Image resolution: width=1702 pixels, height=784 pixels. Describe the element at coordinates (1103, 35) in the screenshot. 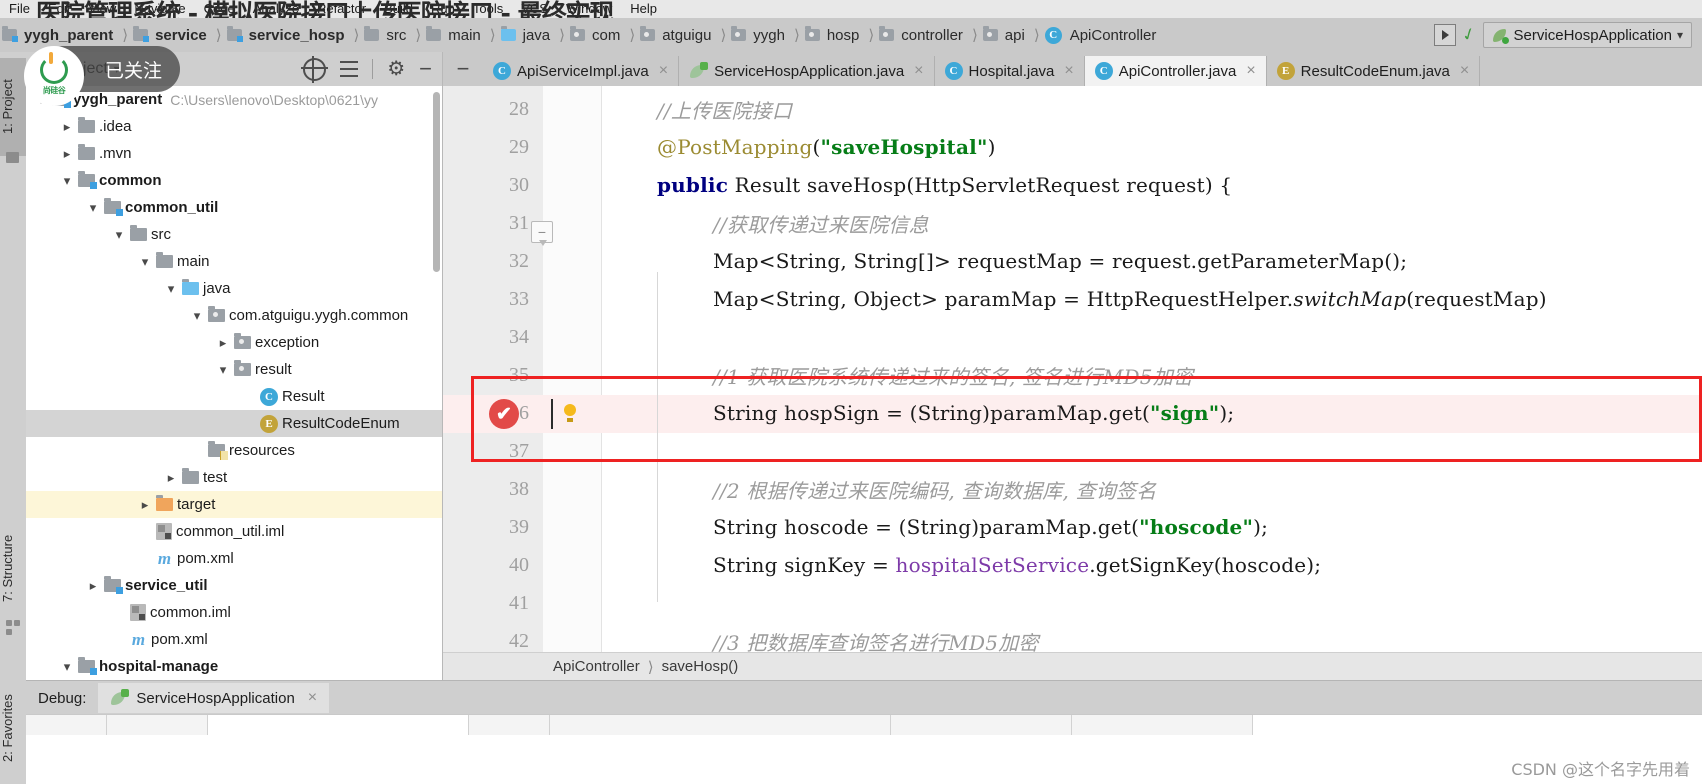

I see `breadcrumb-apicontroller: C ApiController` at that location.